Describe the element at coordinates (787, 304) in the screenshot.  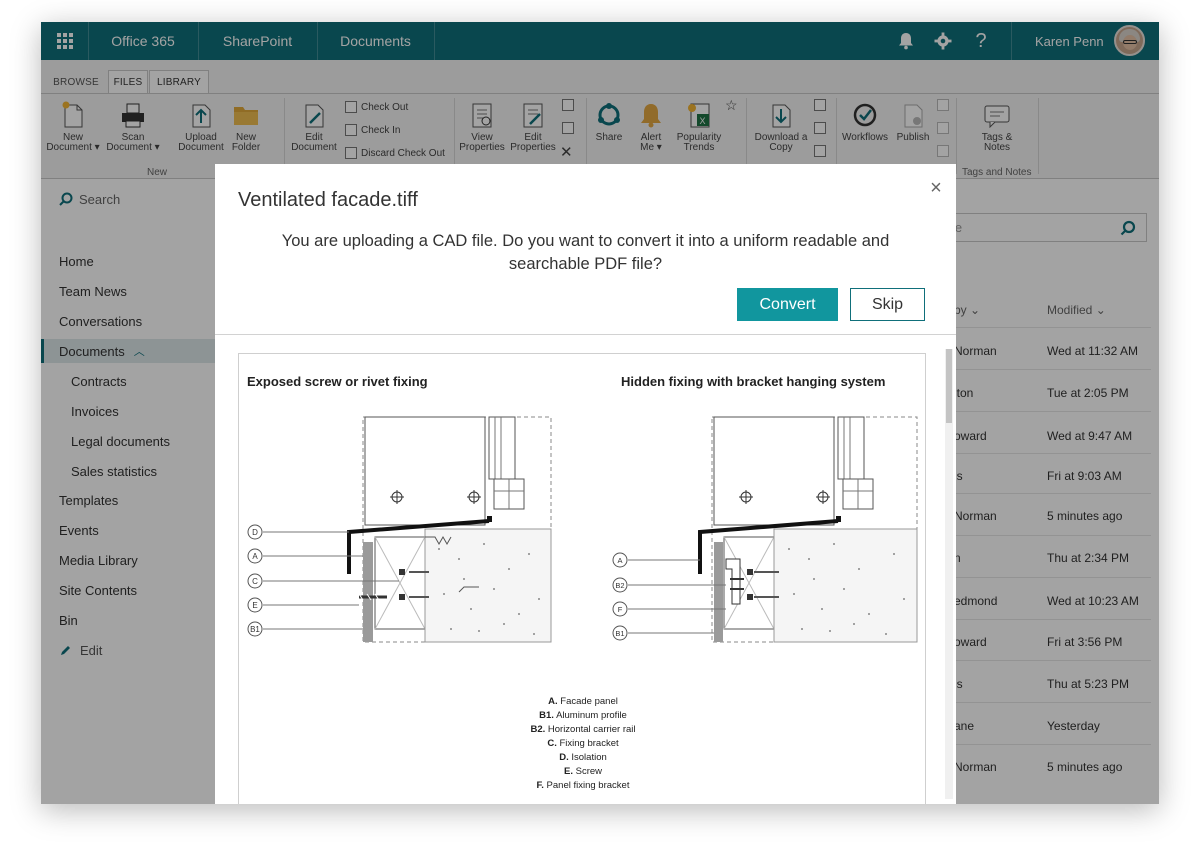
I see `convert-button: Convert` at that location.